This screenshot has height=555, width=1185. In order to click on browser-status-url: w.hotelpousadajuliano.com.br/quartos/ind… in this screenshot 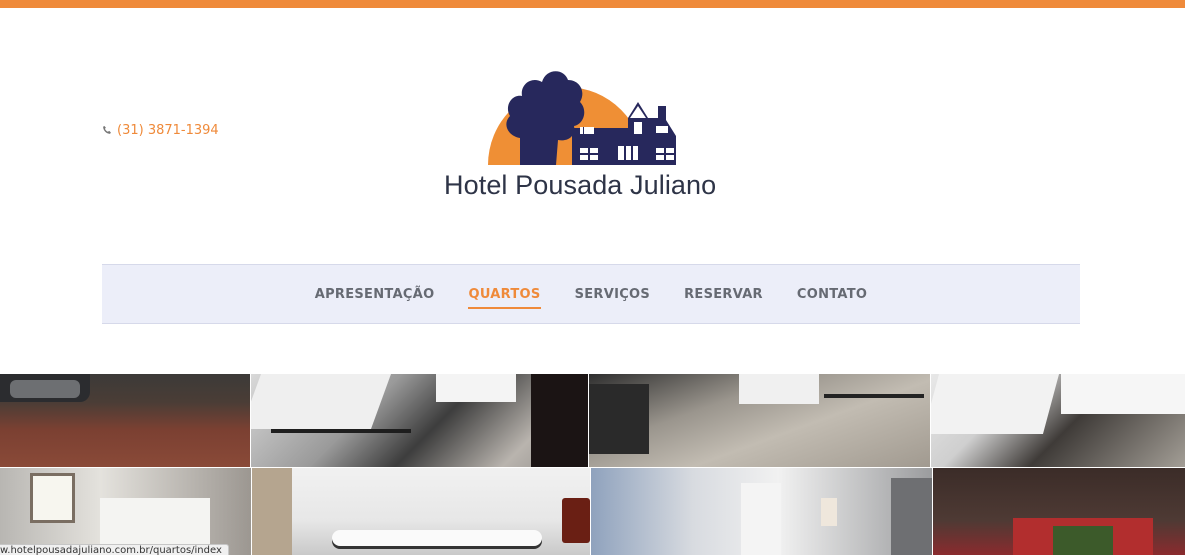, I will do `click(114, 549)`.